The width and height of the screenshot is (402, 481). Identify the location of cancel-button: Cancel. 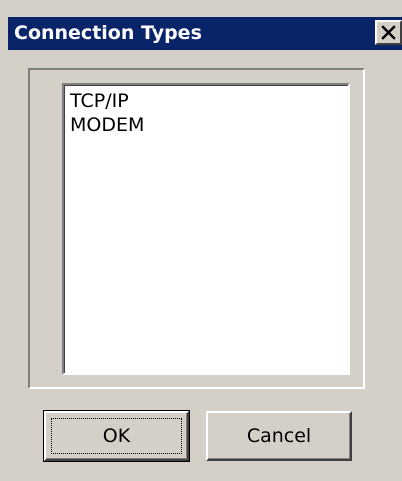
(279, 436).